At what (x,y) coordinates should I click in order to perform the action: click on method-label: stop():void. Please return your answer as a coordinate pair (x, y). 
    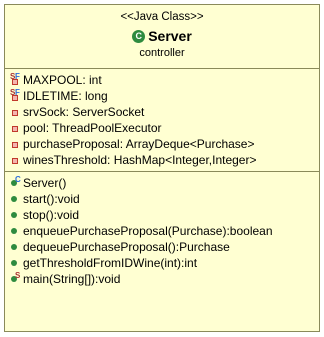
    Looking at the image, I should click on (51, 215).